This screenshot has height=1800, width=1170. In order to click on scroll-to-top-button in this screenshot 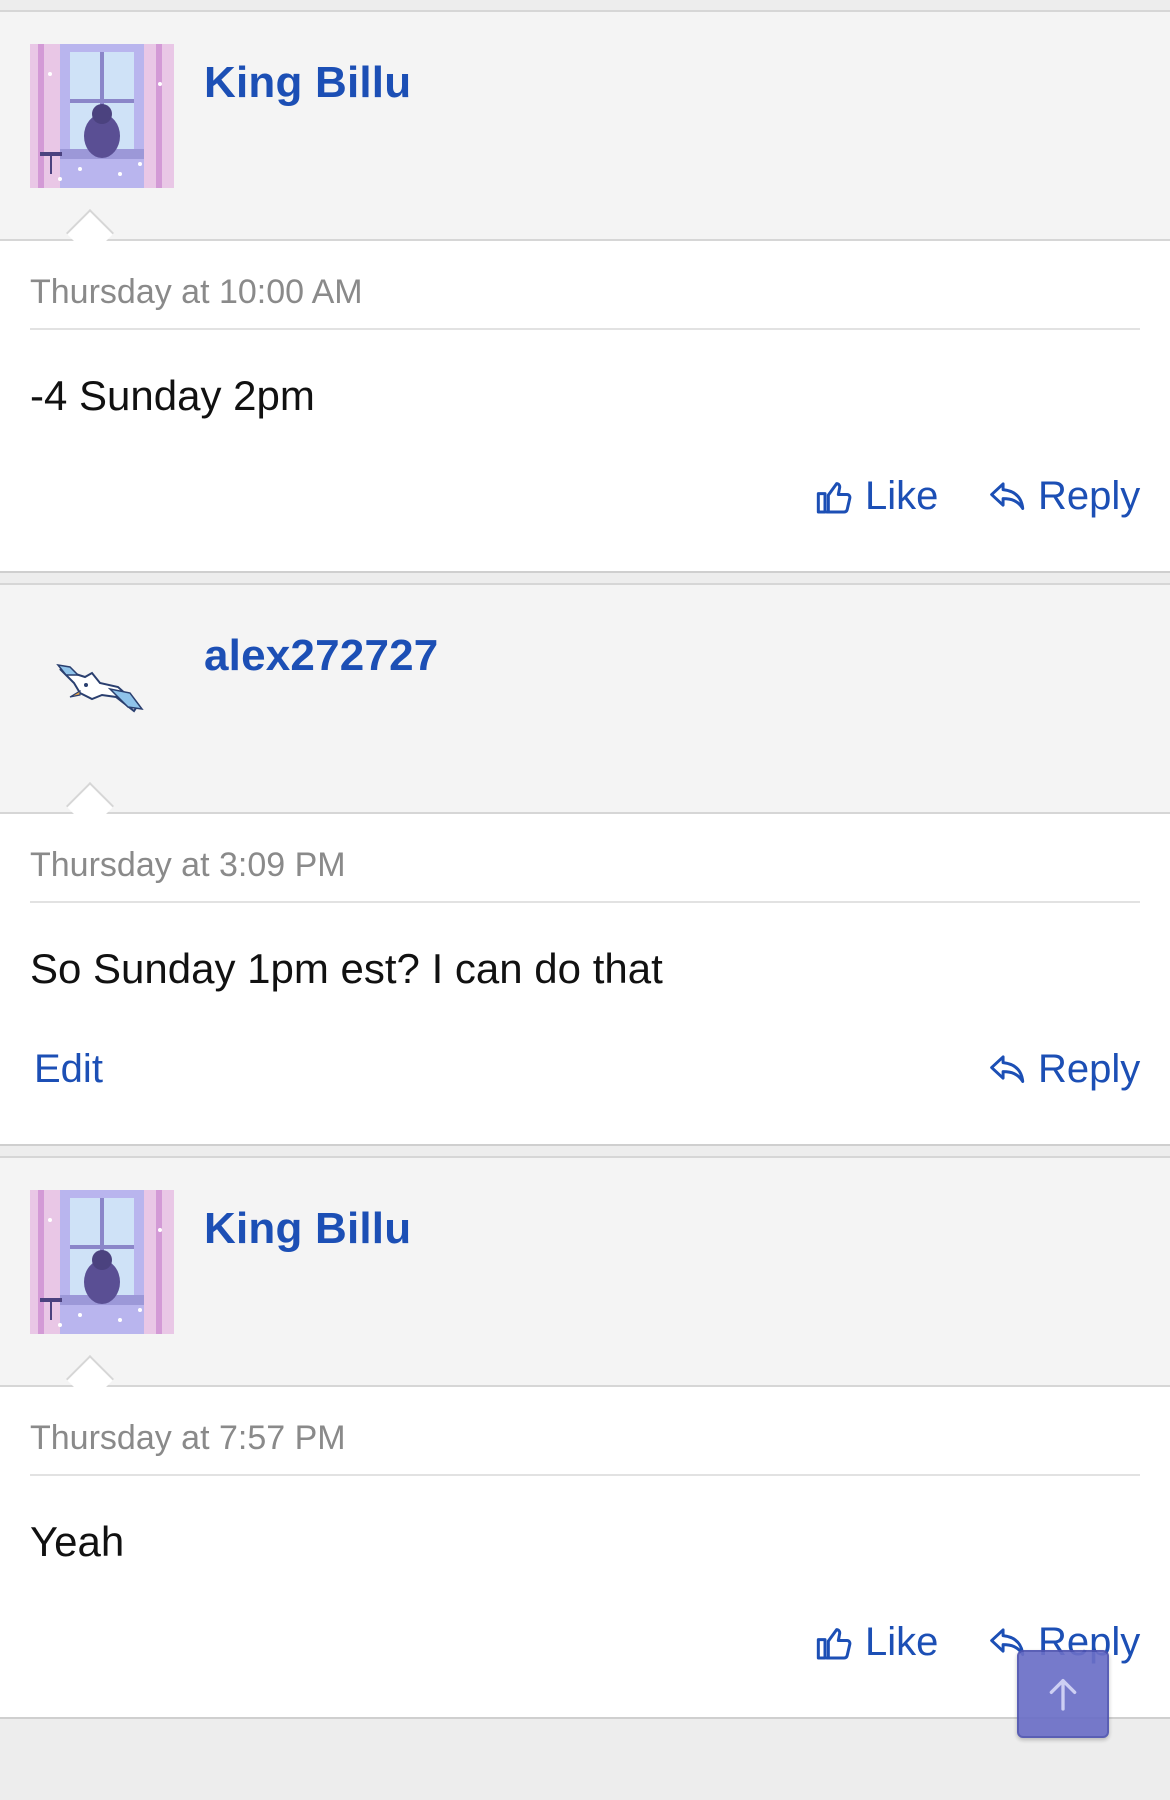, I will do `click(1063, 1694)`.